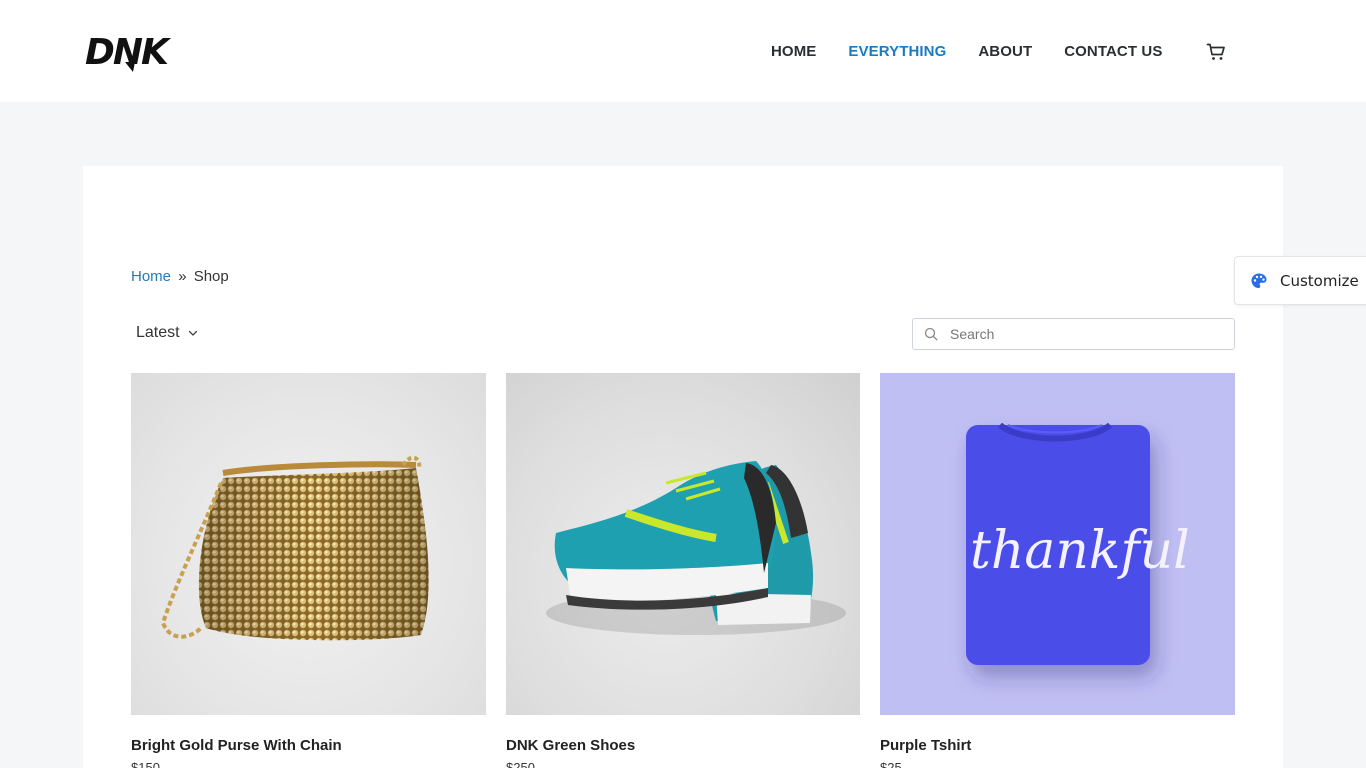 This screenshot has height=768, width=1366. I want to click on gold-purse-image, so click(294, 548).